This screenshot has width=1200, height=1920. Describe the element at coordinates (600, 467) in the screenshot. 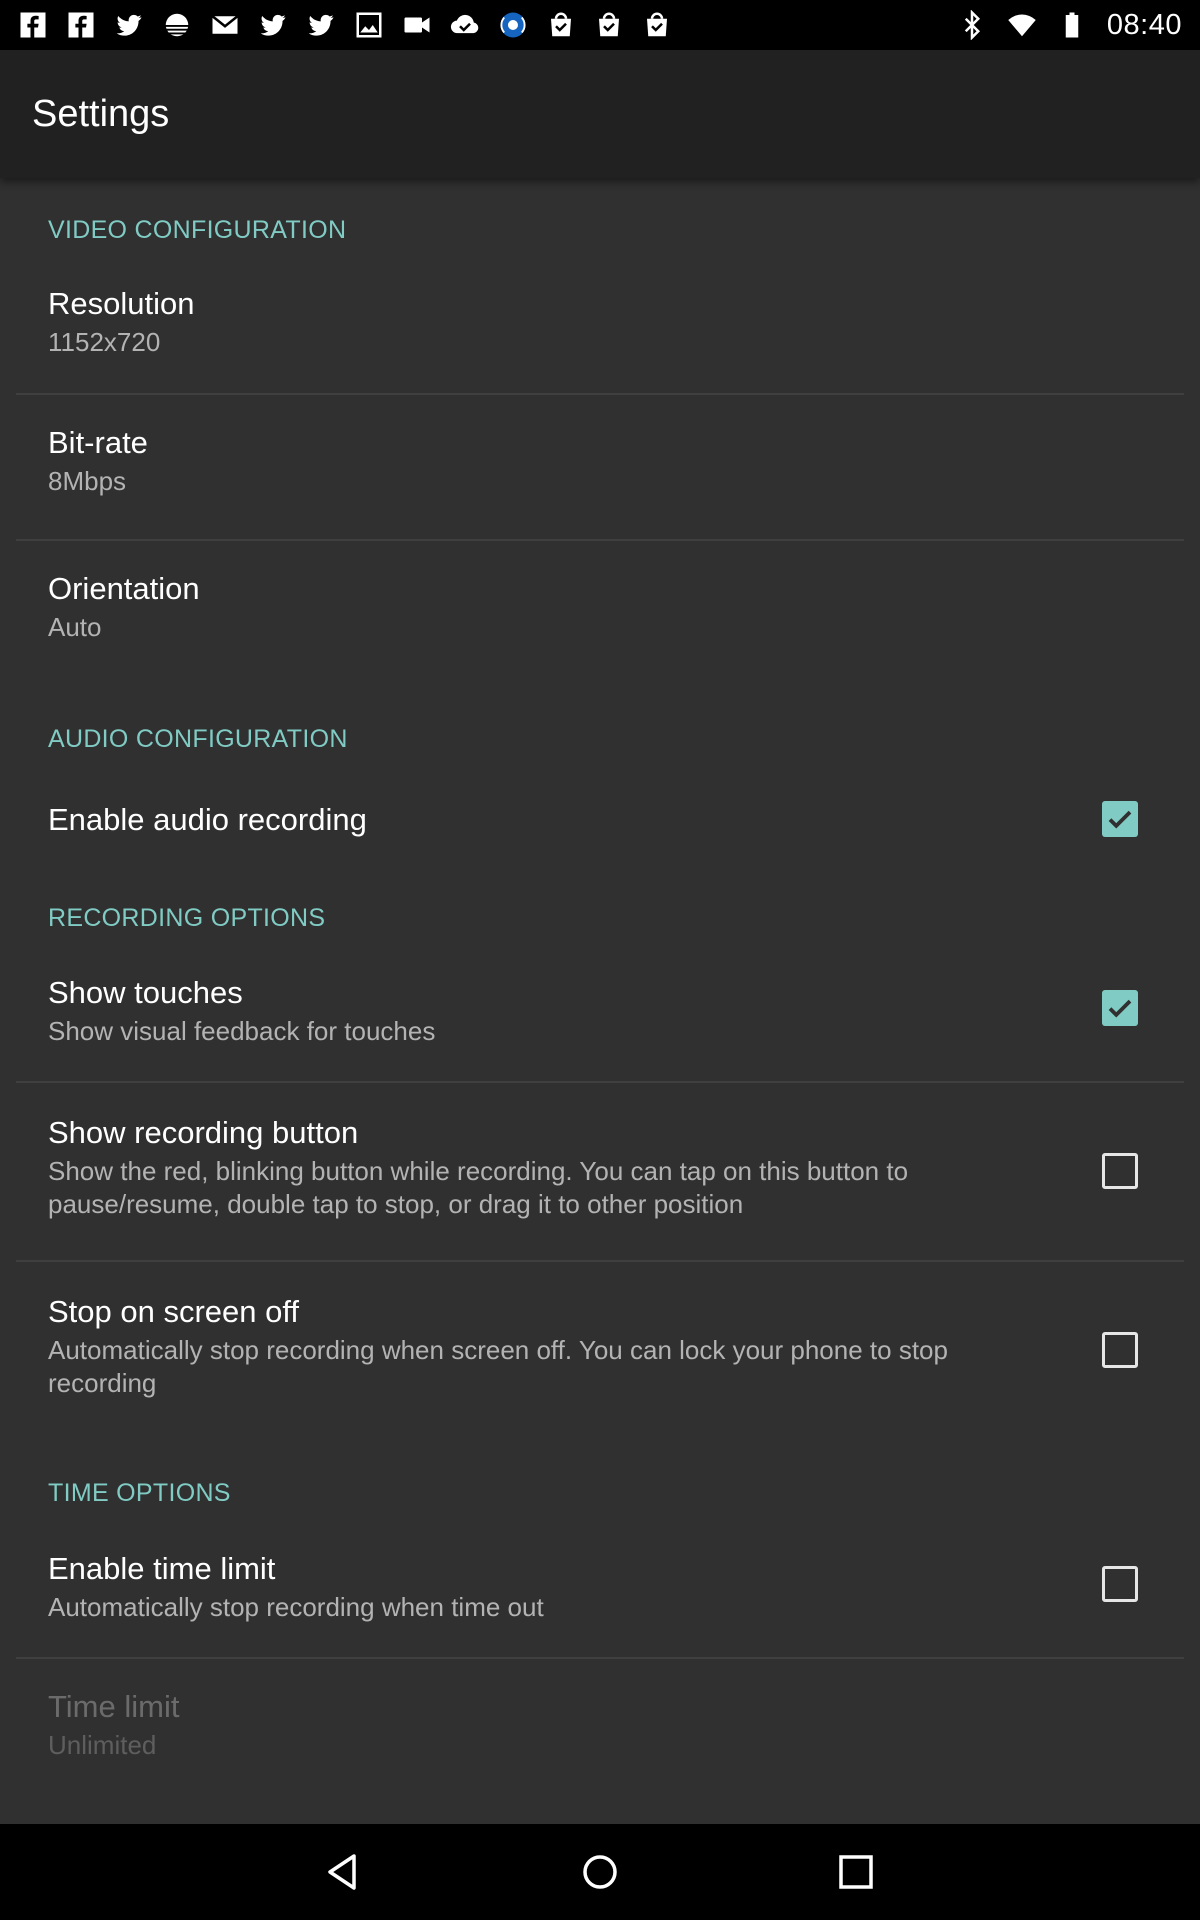

I see `pref-bitrate: Bit-rate 8Mbps` at that location.